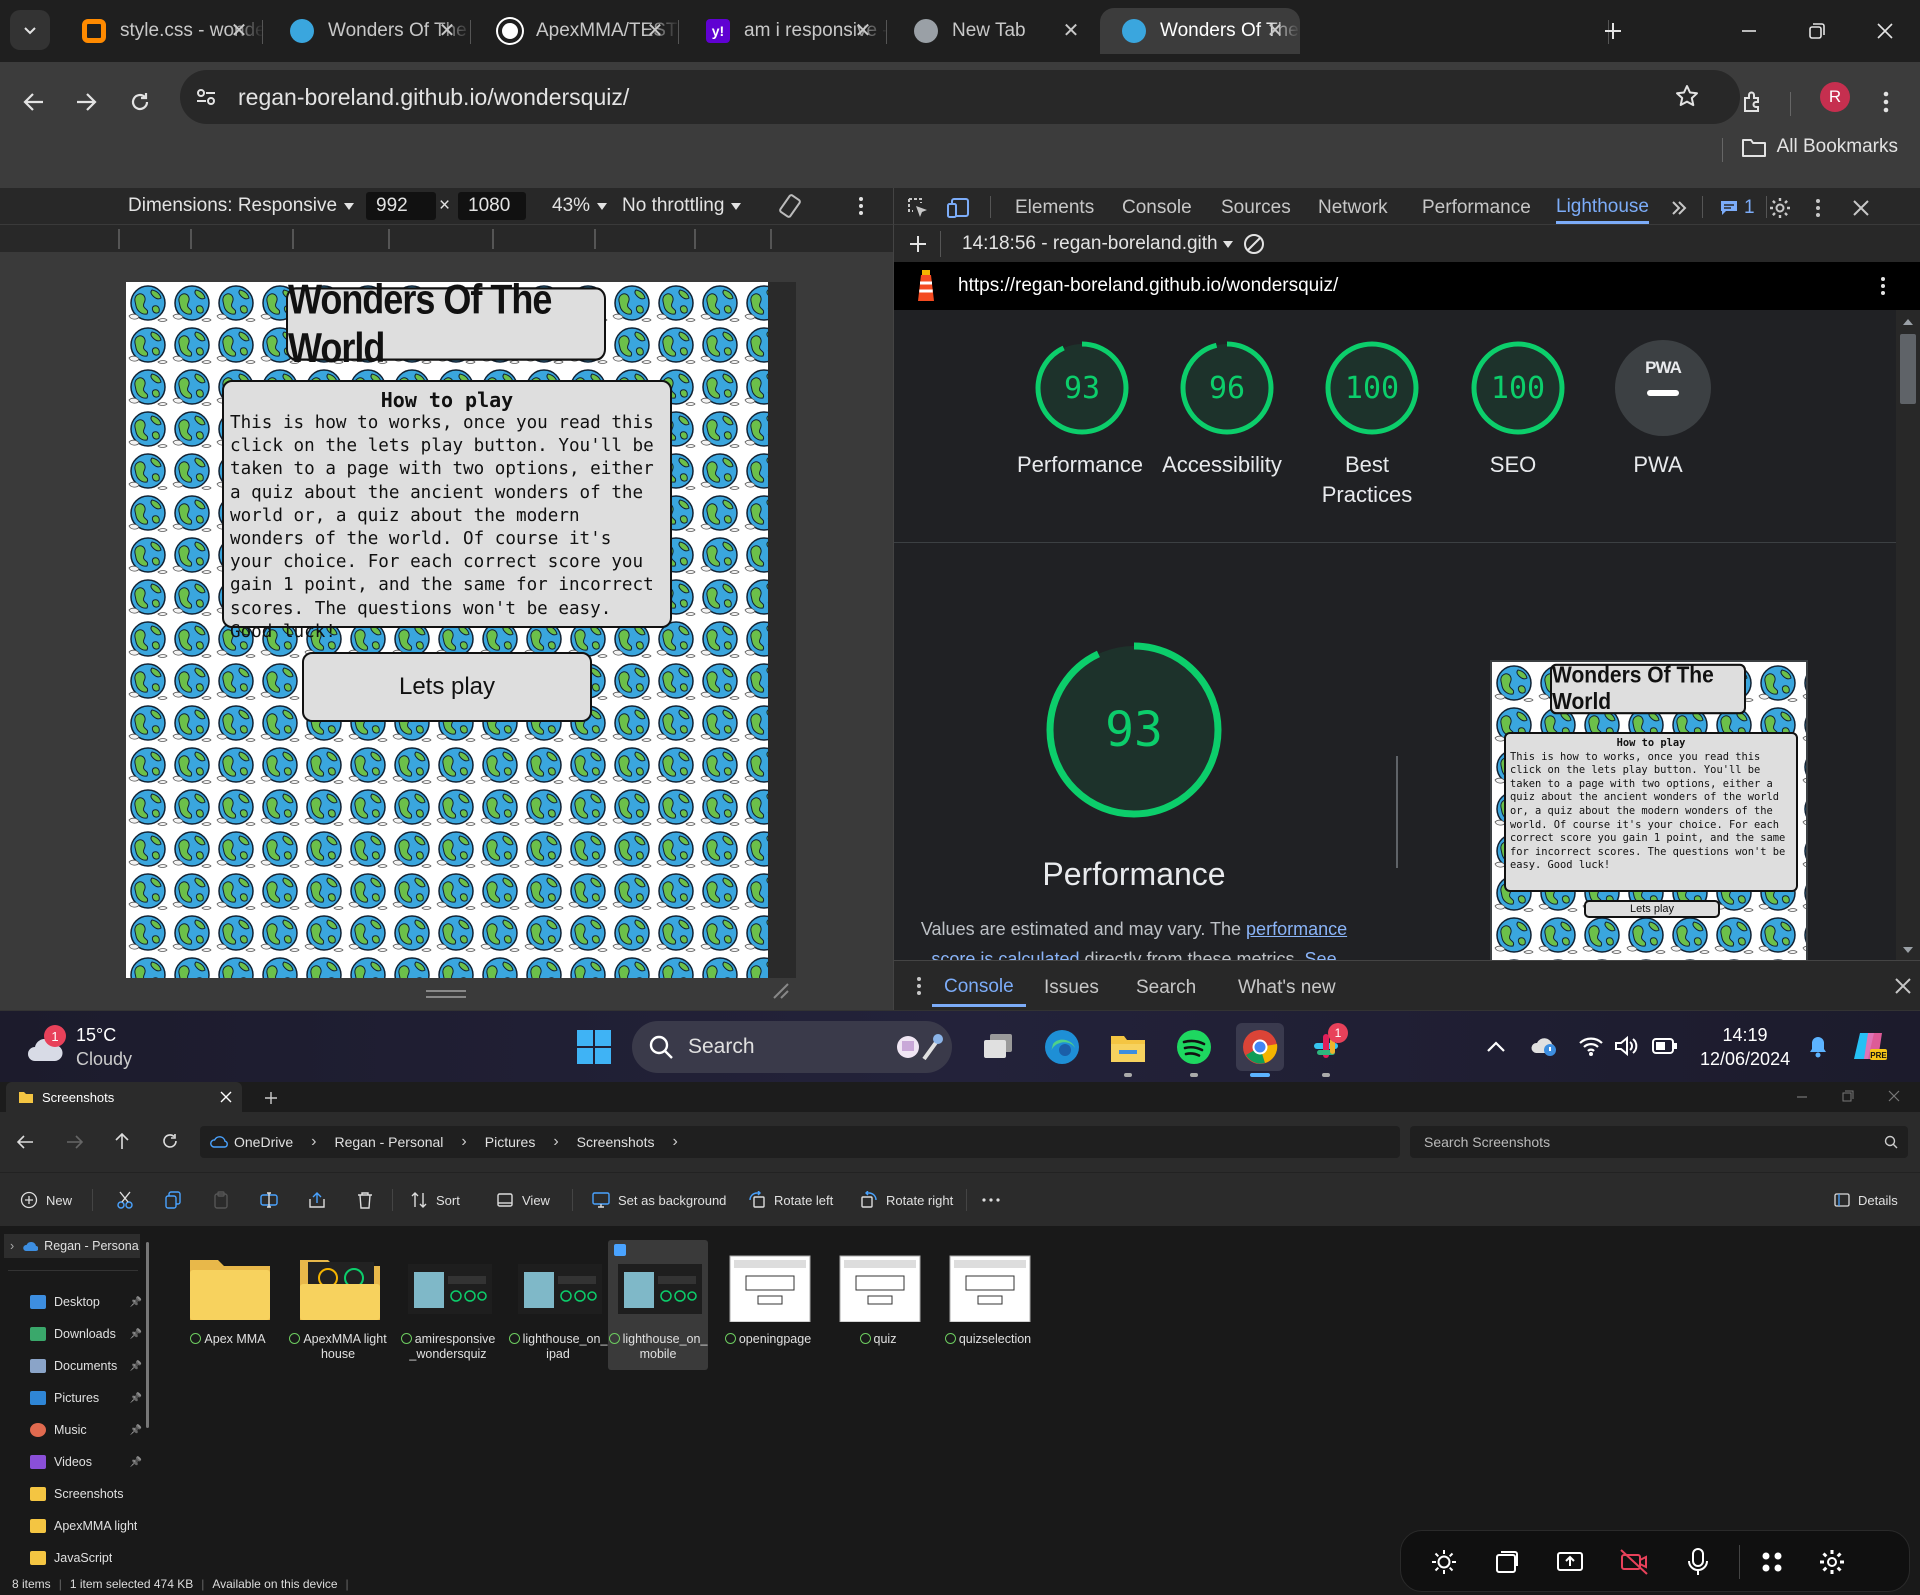 Image resolution: width=1920 pixels, height=1595 pixels. What do you see at coordinates (1861, 208) in the screenshot?
I see `close-devtools-button` at bounding box center [1861, 208].